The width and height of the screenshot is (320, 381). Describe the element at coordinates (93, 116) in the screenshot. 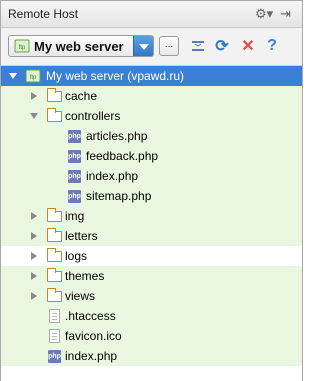

I see `tree-item-label: controllers` at that location.